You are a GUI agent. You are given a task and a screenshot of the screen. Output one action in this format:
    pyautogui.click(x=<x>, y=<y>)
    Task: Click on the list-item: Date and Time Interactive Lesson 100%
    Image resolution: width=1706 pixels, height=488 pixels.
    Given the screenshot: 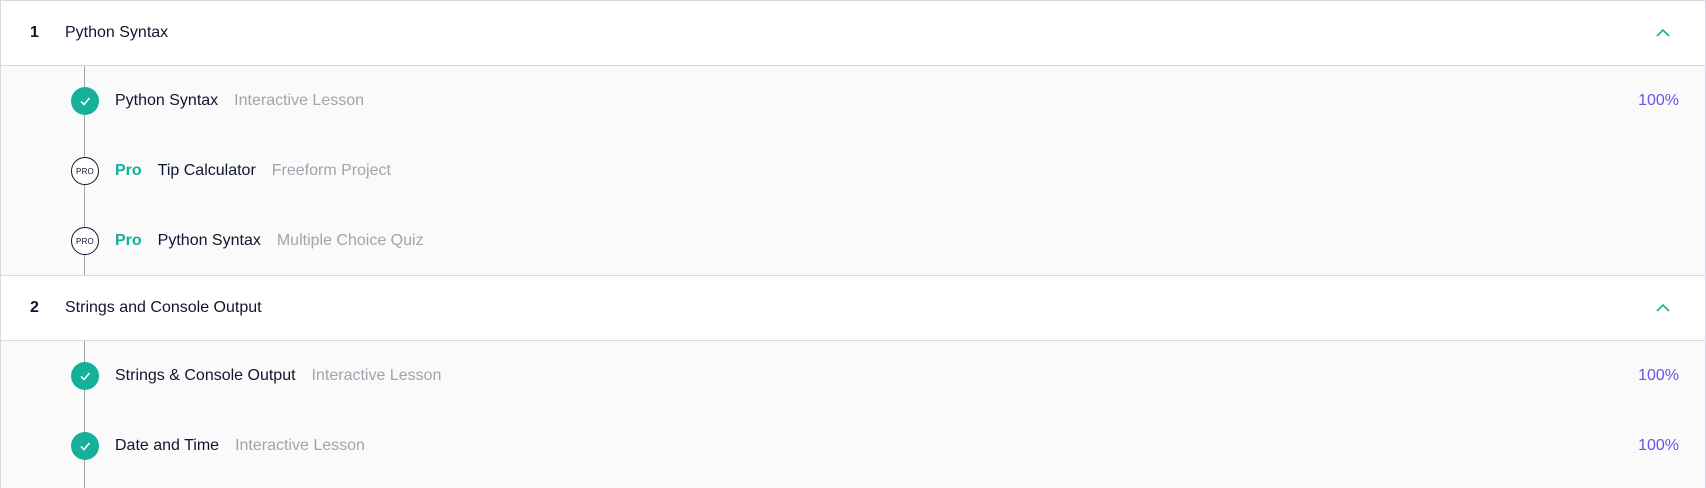 What is the action you would take?
    pyautogui.click(x=853, y=446)
    